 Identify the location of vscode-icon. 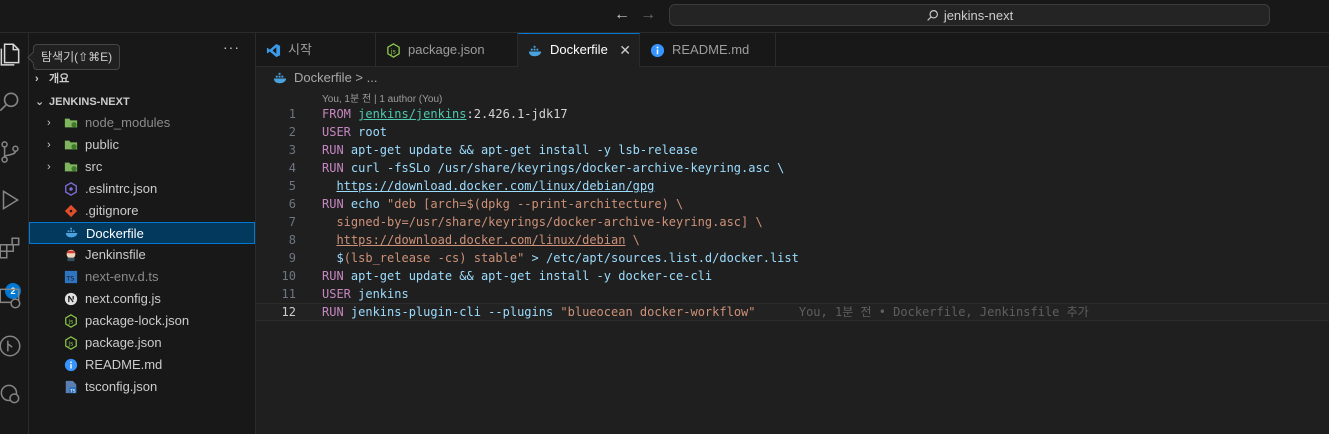
(273, 50).